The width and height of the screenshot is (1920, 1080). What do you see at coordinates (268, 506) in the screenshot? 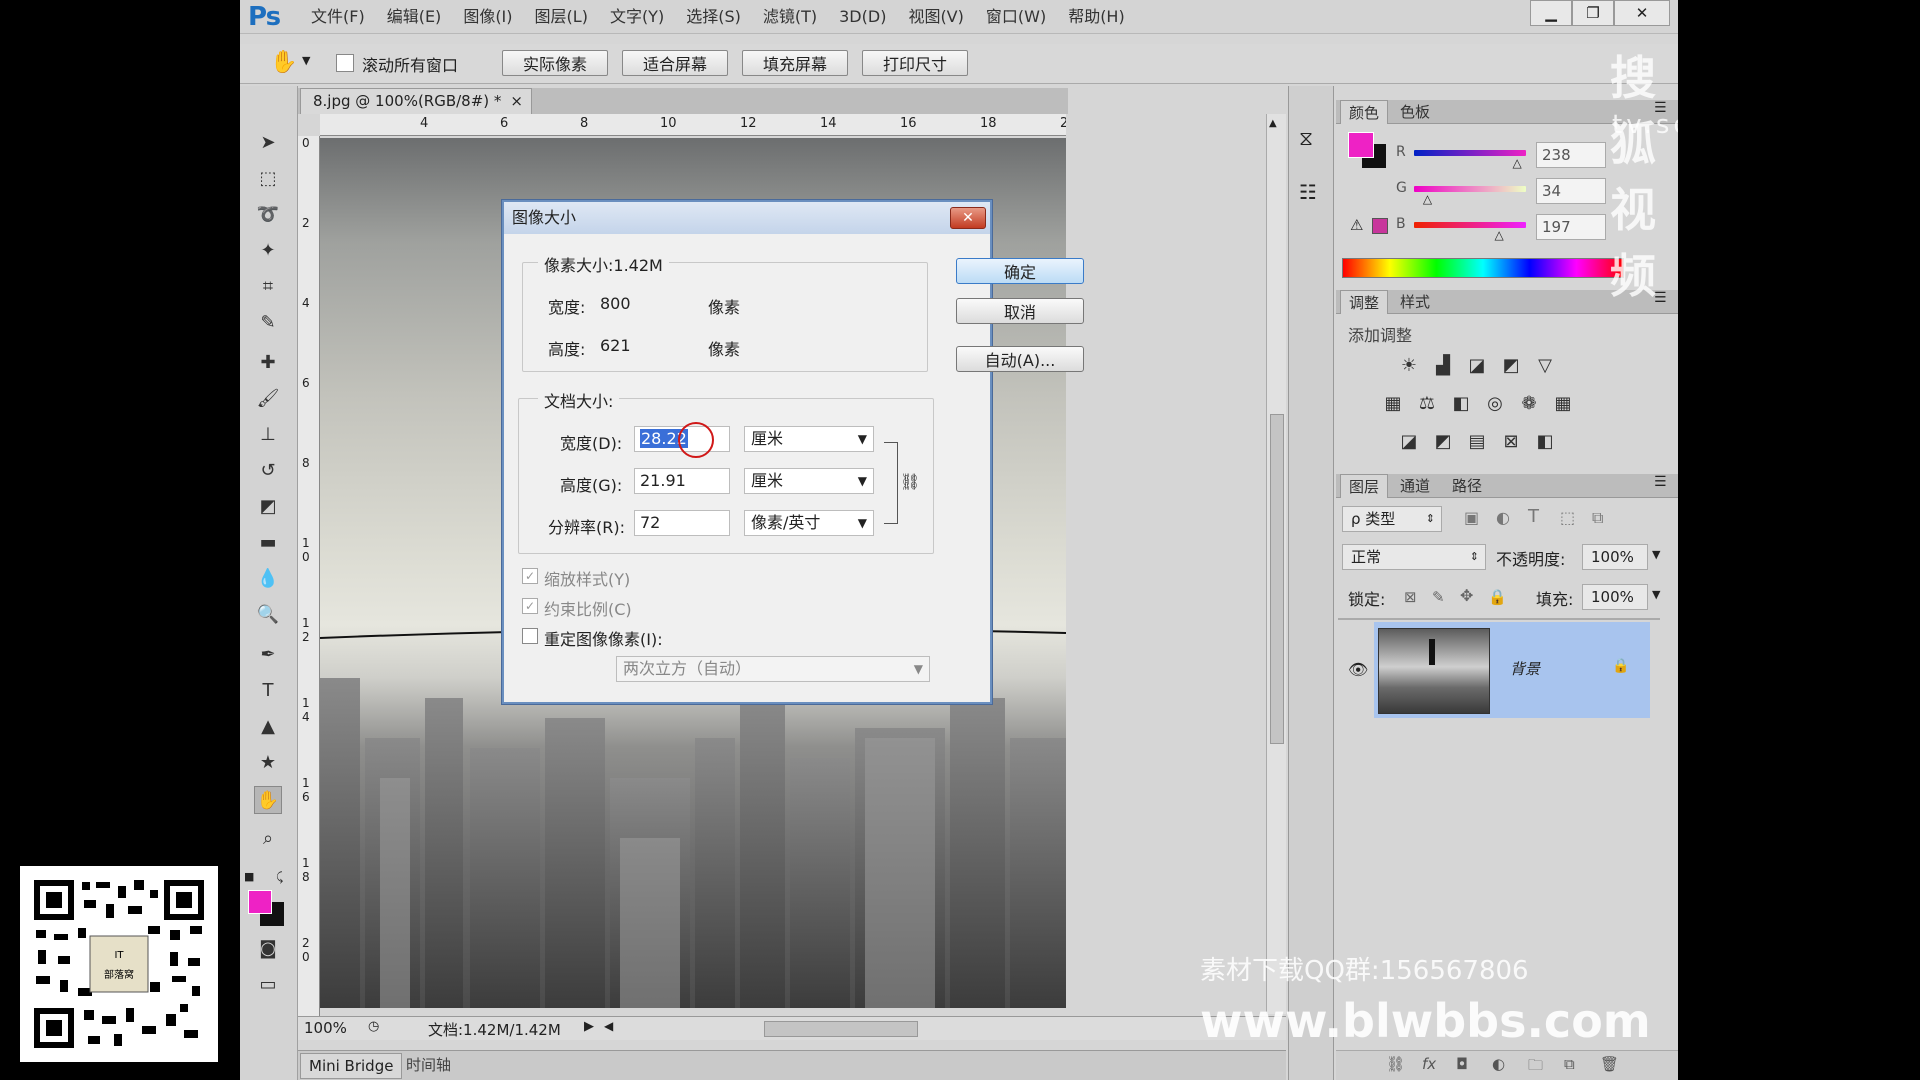
I see `eraser-tool-icon: ◩` at bounding box center [268, 506].